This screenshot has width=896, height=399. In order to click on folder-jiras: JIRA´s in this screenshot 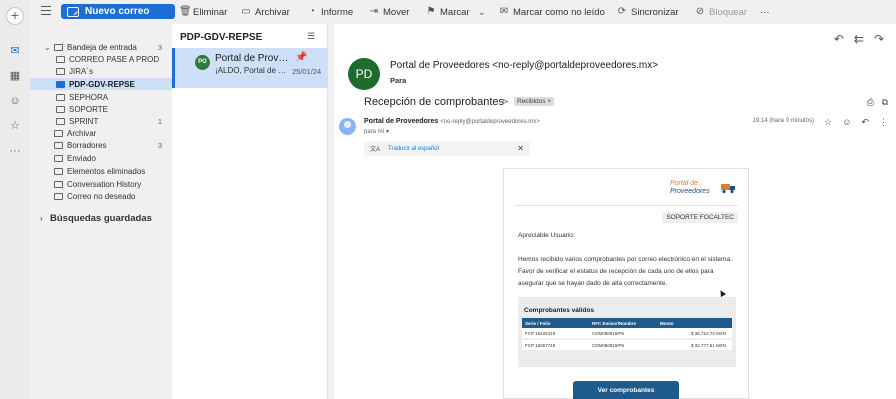, I will do `click(101, 71)`.